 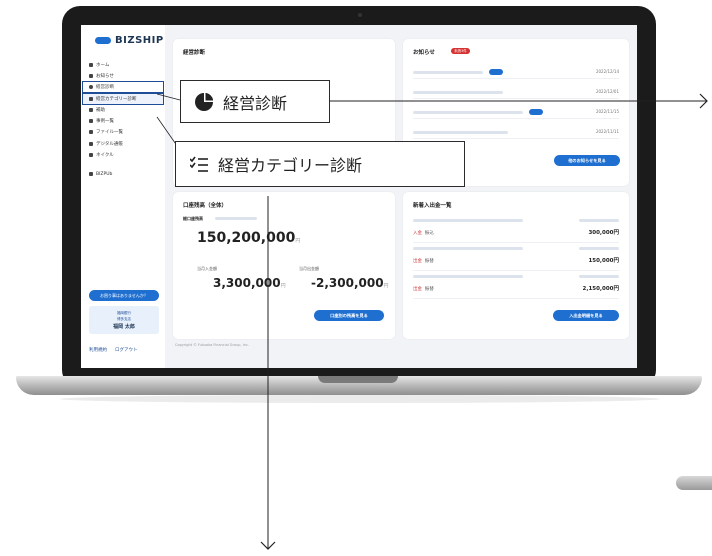 I want to click on transaction-row: 出金 振替 2,150,000円, so click(x=516, y=285).